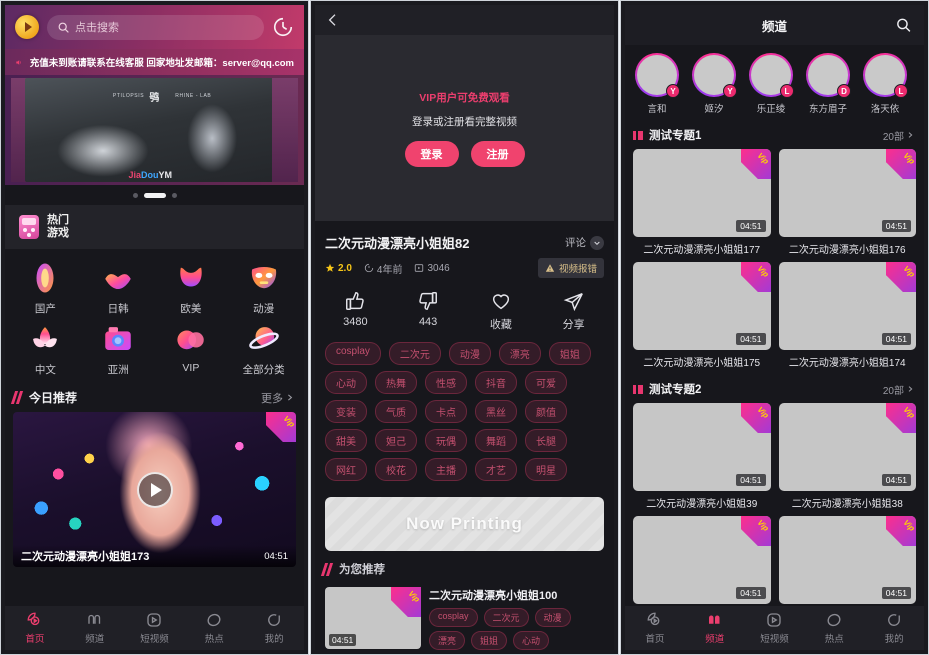 The image size is (929, 655). Describe the element at coordinates (45, 288) in the screenshot. I see `category-item-guochan: 国产` at that location.